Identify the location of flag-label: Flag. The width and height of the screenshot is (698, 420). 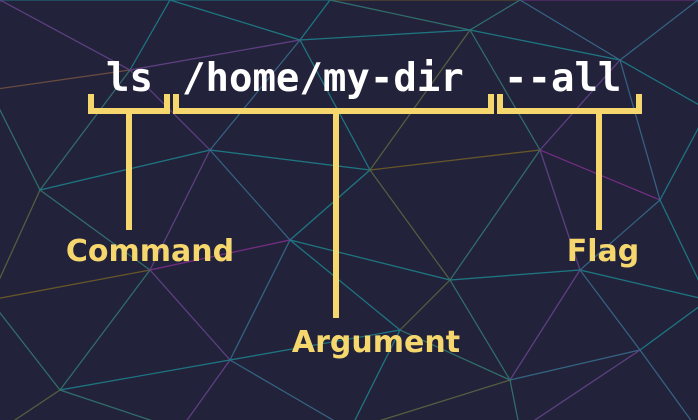
(603, 251).